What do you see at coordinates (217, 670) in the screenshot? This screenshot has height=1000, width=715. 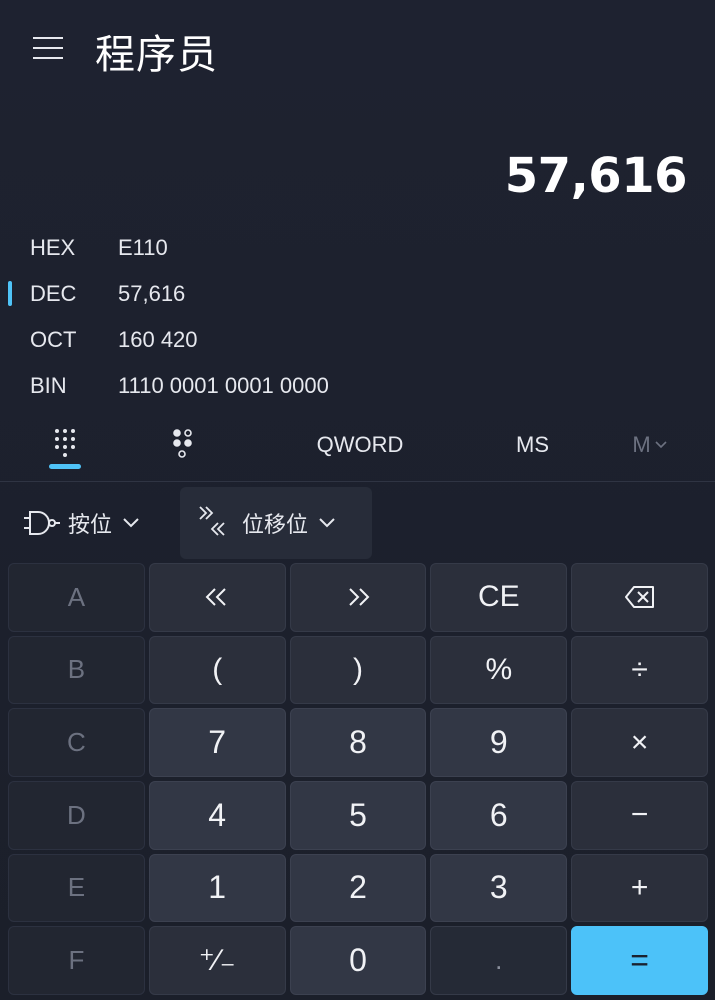 I see `left-paren-button: (` at bounding box center [217, 670].